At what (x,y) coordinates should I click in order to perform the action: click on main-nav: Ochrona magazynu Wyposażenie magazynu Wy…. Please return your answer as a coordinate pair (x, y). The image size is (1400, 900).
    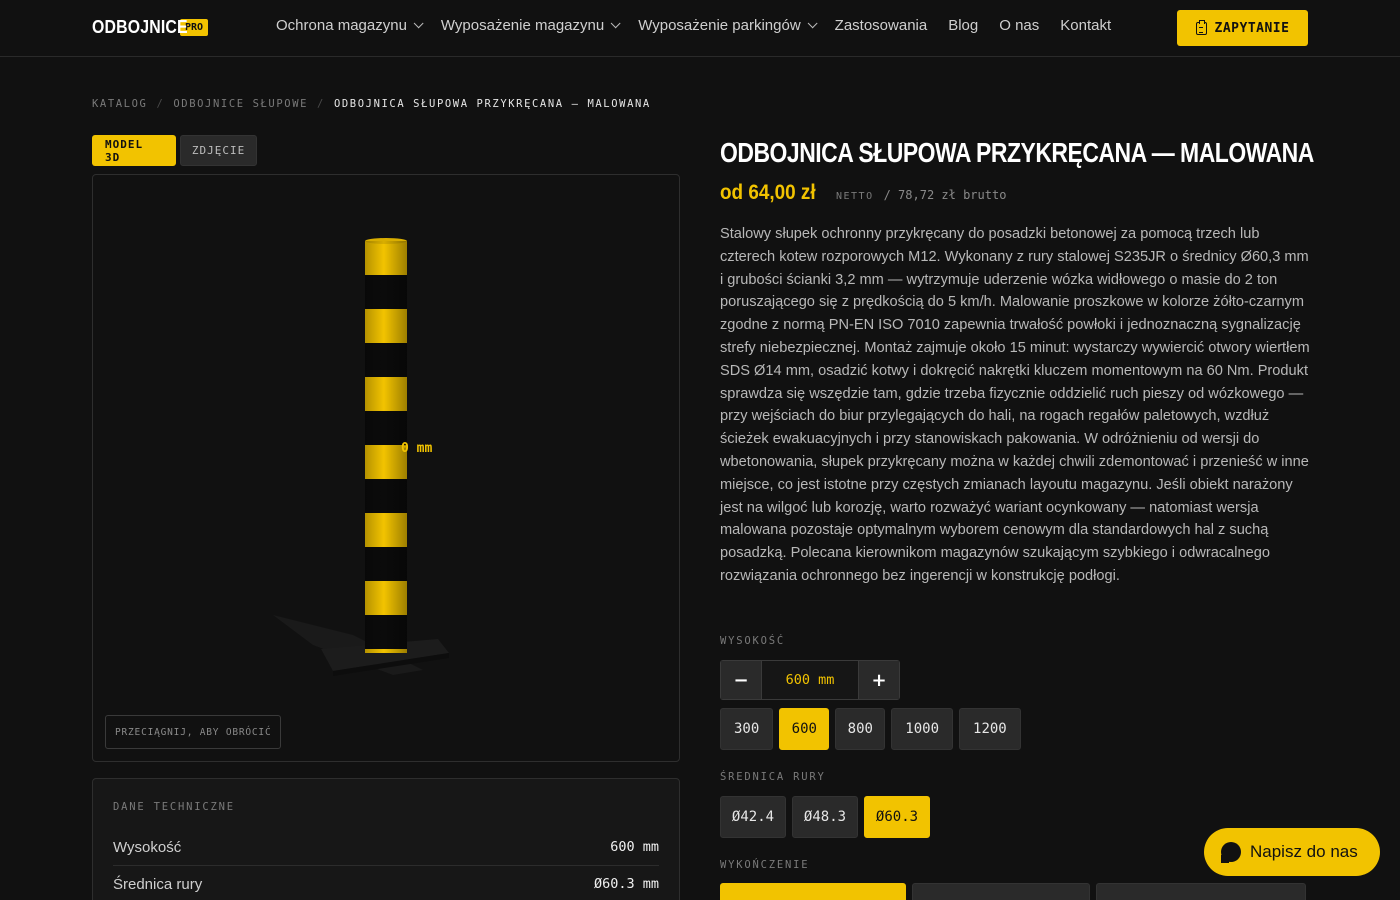
    Looking at the image, I should click on (704, 25).